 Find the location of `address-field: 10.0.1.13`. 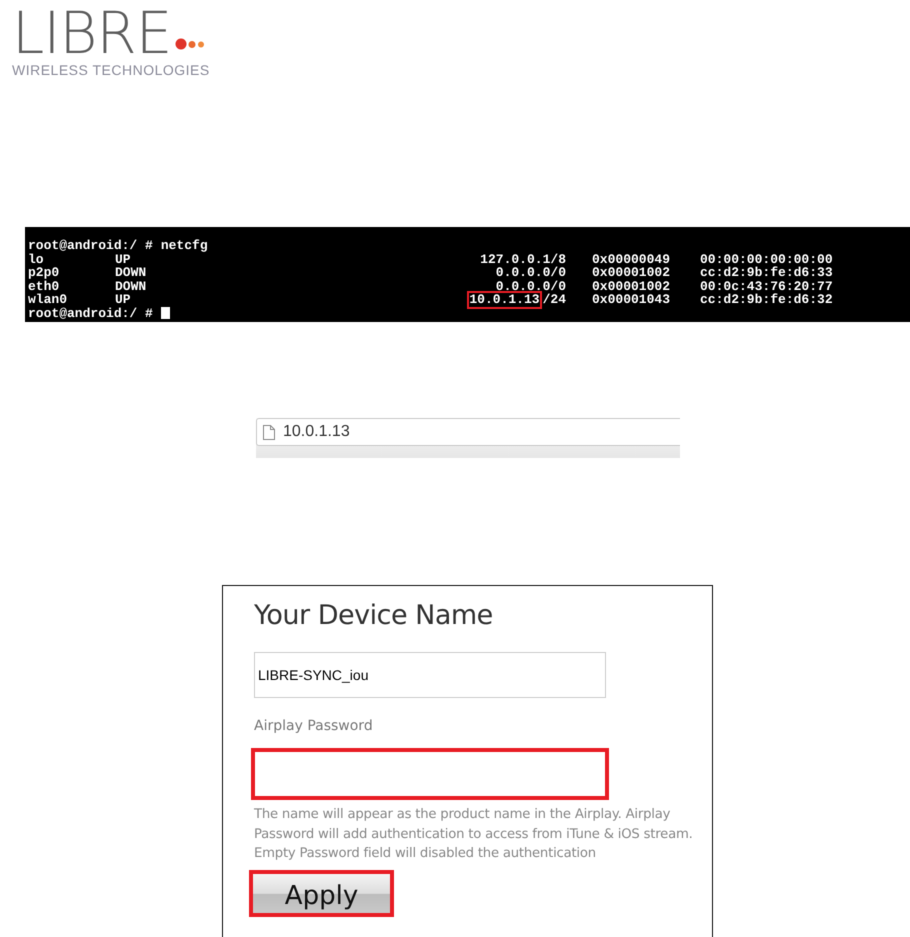

address-field: 10.0.1.13 is located at coordinates (468, 432).